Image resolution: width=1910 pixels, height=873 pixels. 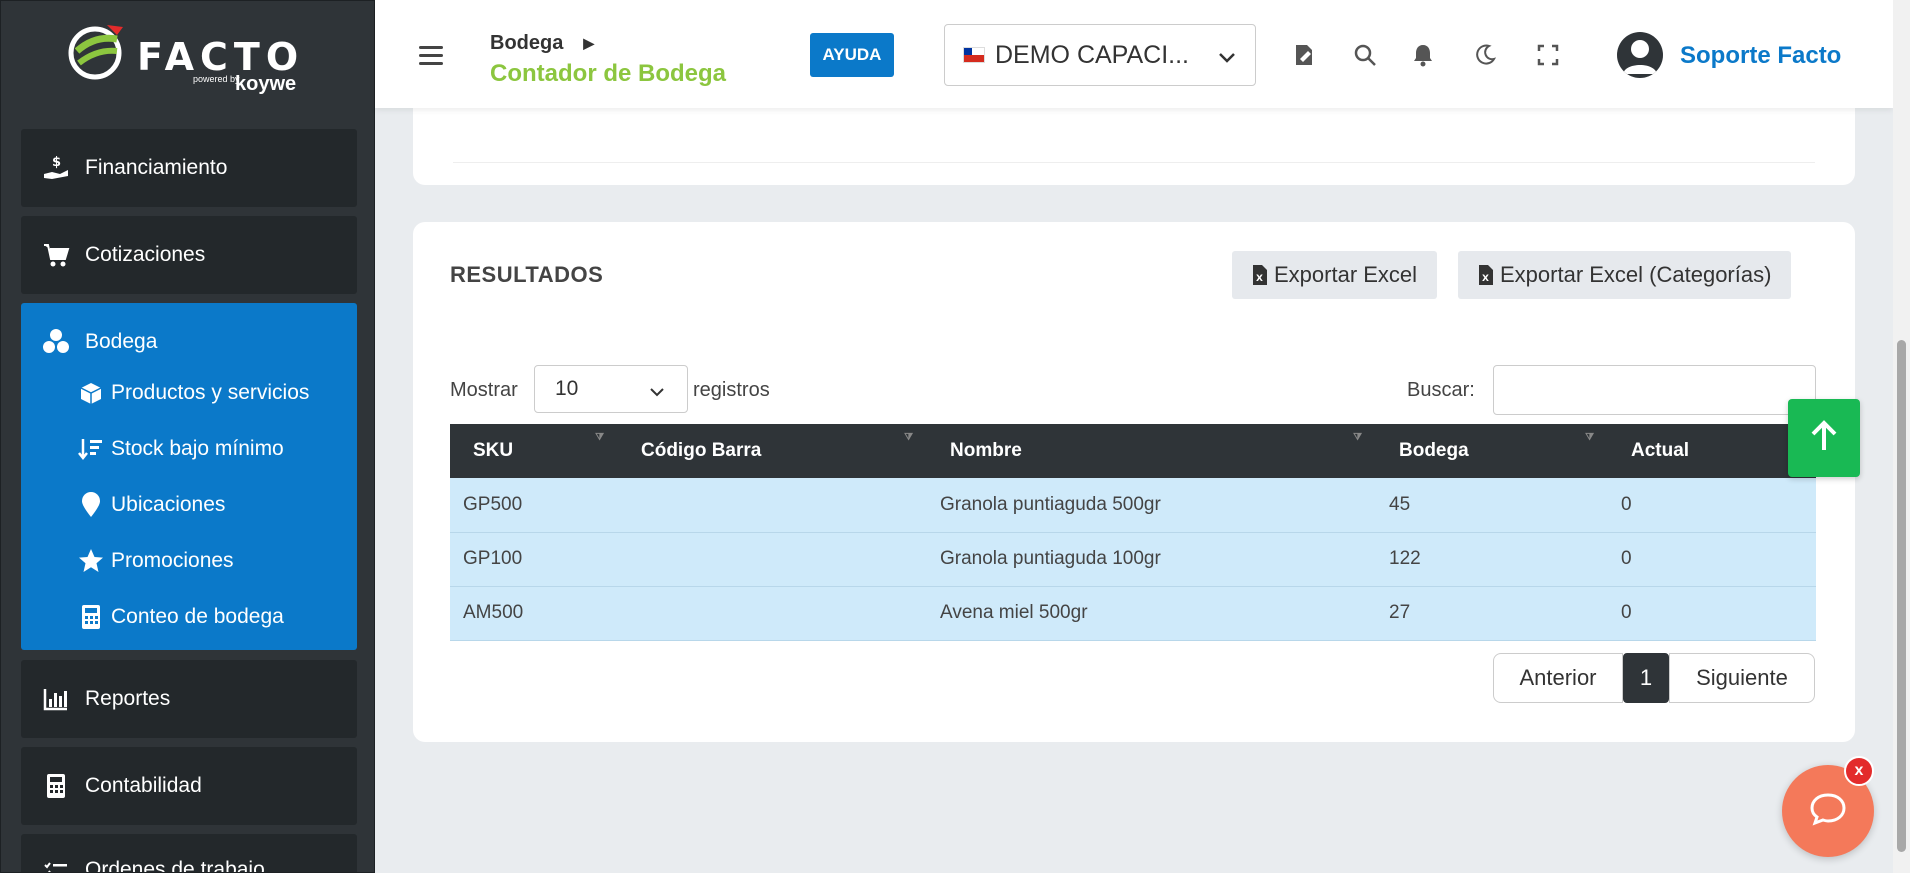 I want to click on menu-toggle-icon, so click(x=431, y=56).